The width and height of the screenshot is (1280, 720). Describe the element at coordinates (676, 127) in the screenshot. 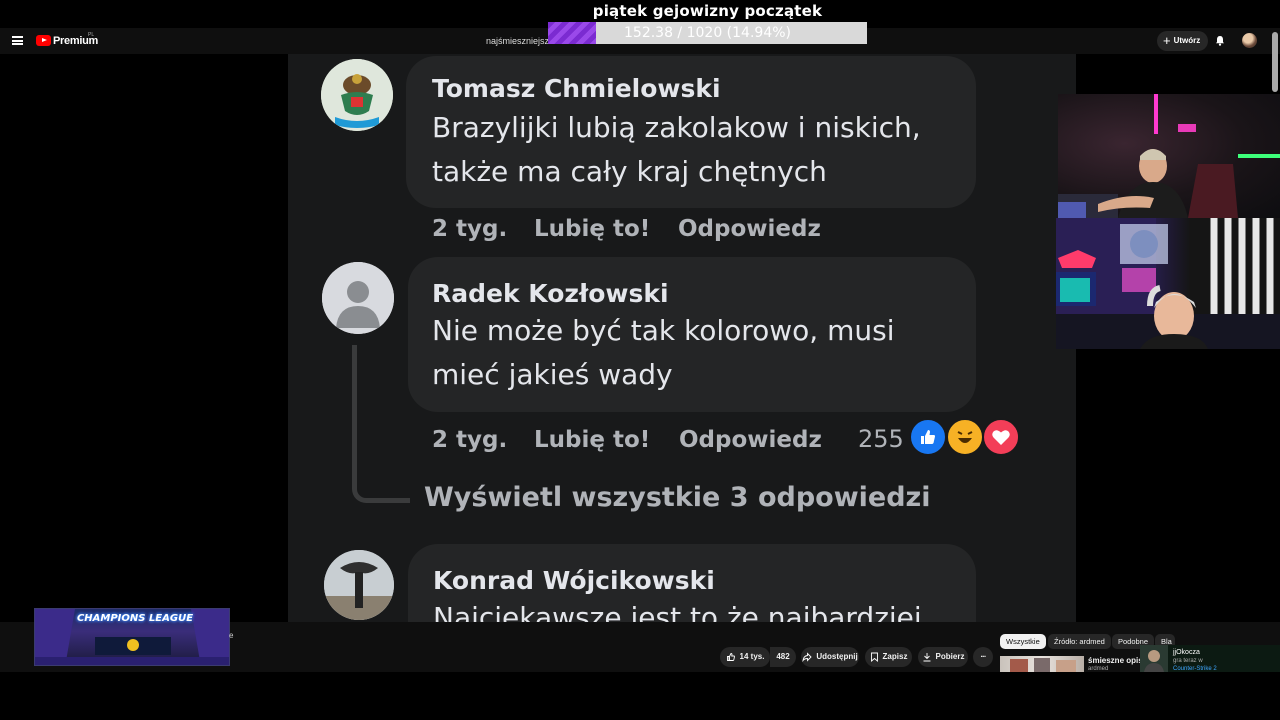

I see `comment-text-line: Brazylijki lubią zakolakow i niskich,` at that location.